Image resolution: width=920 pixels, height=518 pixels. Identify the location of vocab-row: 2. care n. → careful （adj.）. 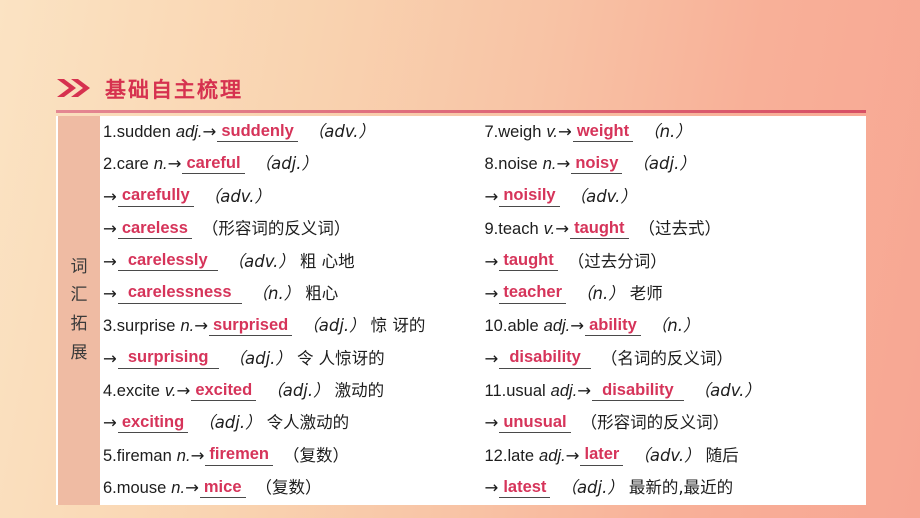
(293, 164).